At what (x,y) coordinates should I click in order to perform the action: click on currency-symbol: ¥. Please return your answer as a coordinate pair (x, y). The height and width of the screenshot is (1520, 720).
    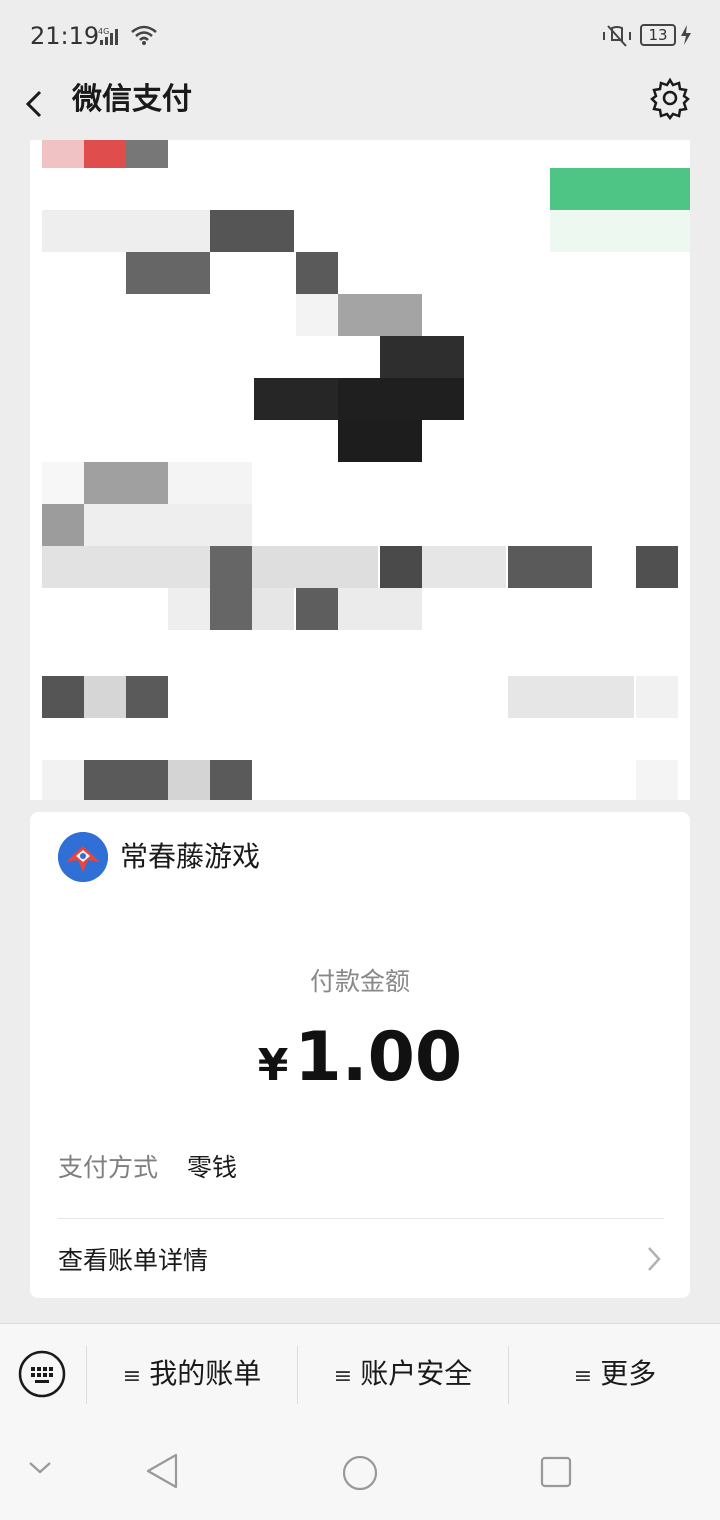
    Looking at the image, I should click on (273, 1065).